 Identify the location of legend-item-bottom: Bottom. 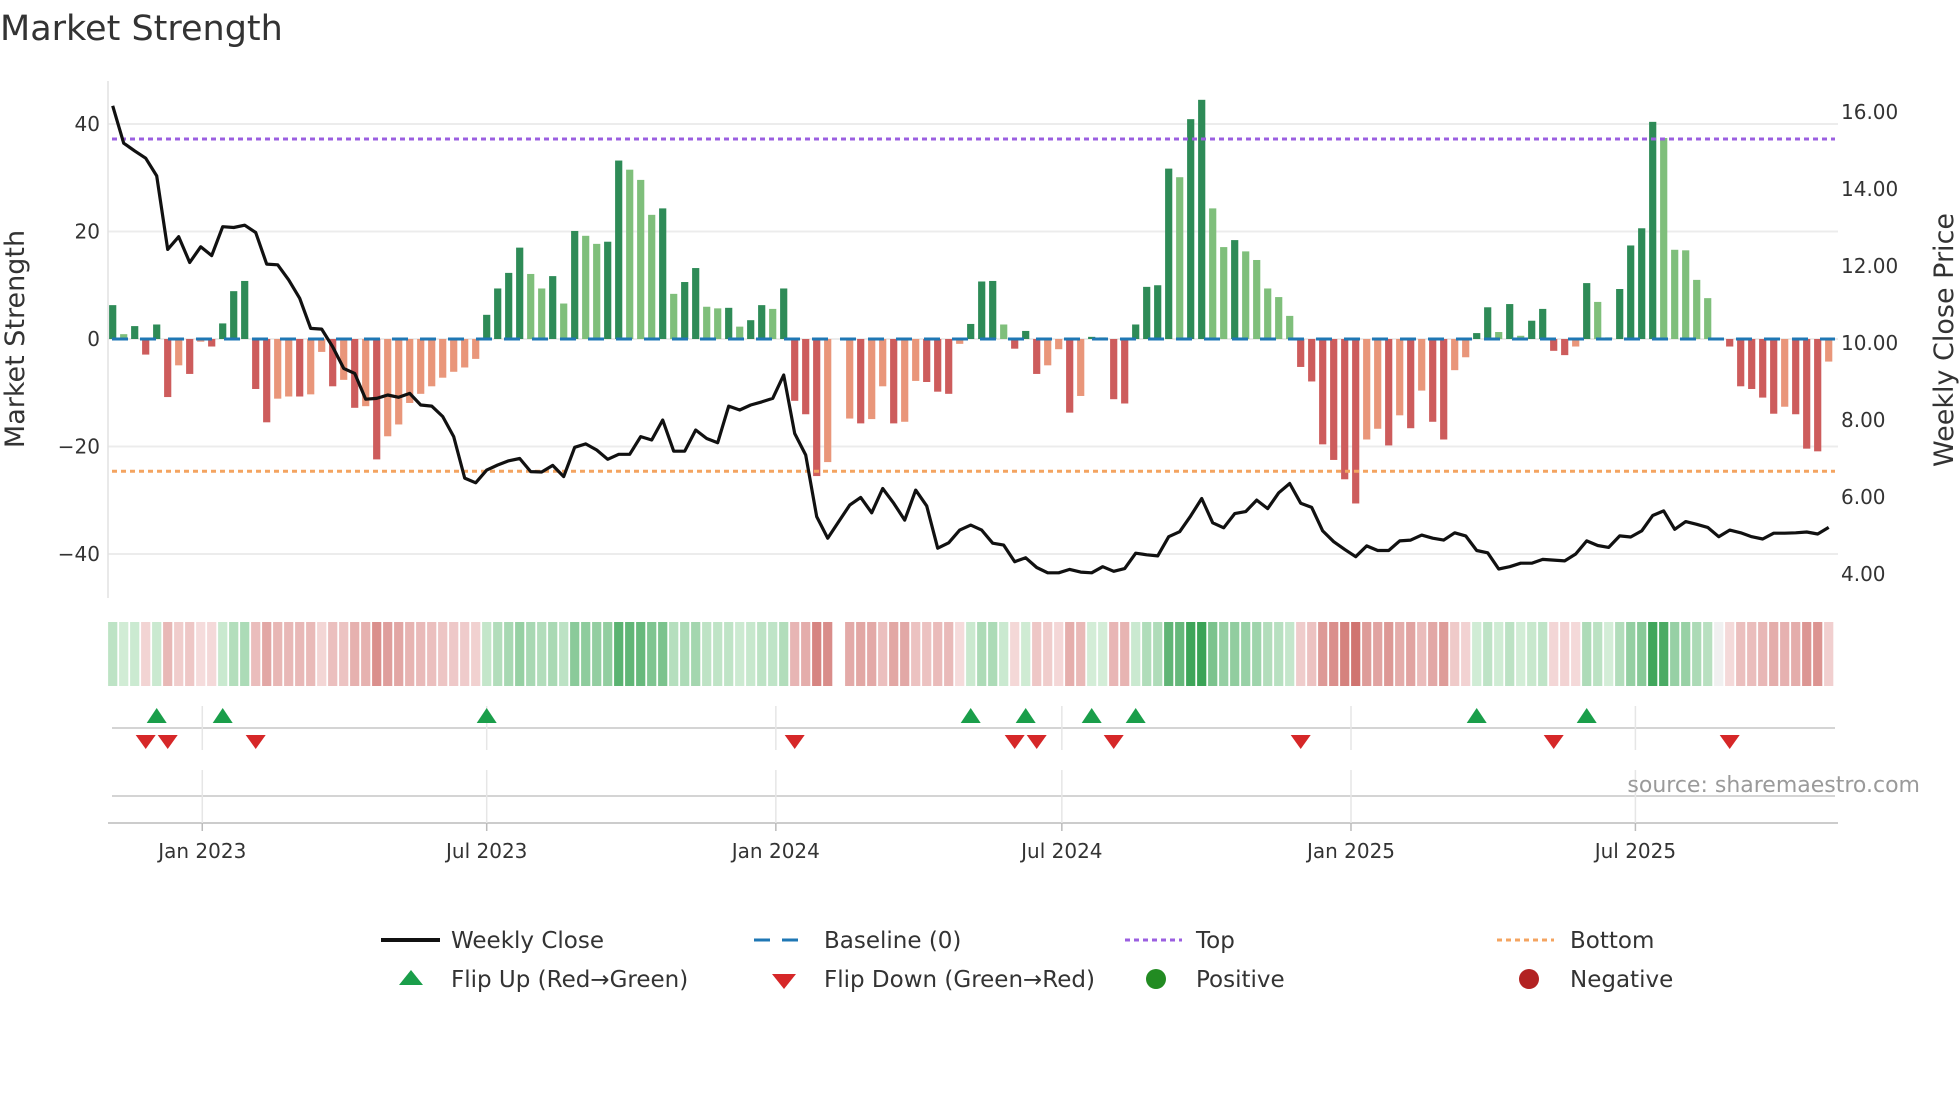
(1575, 941).